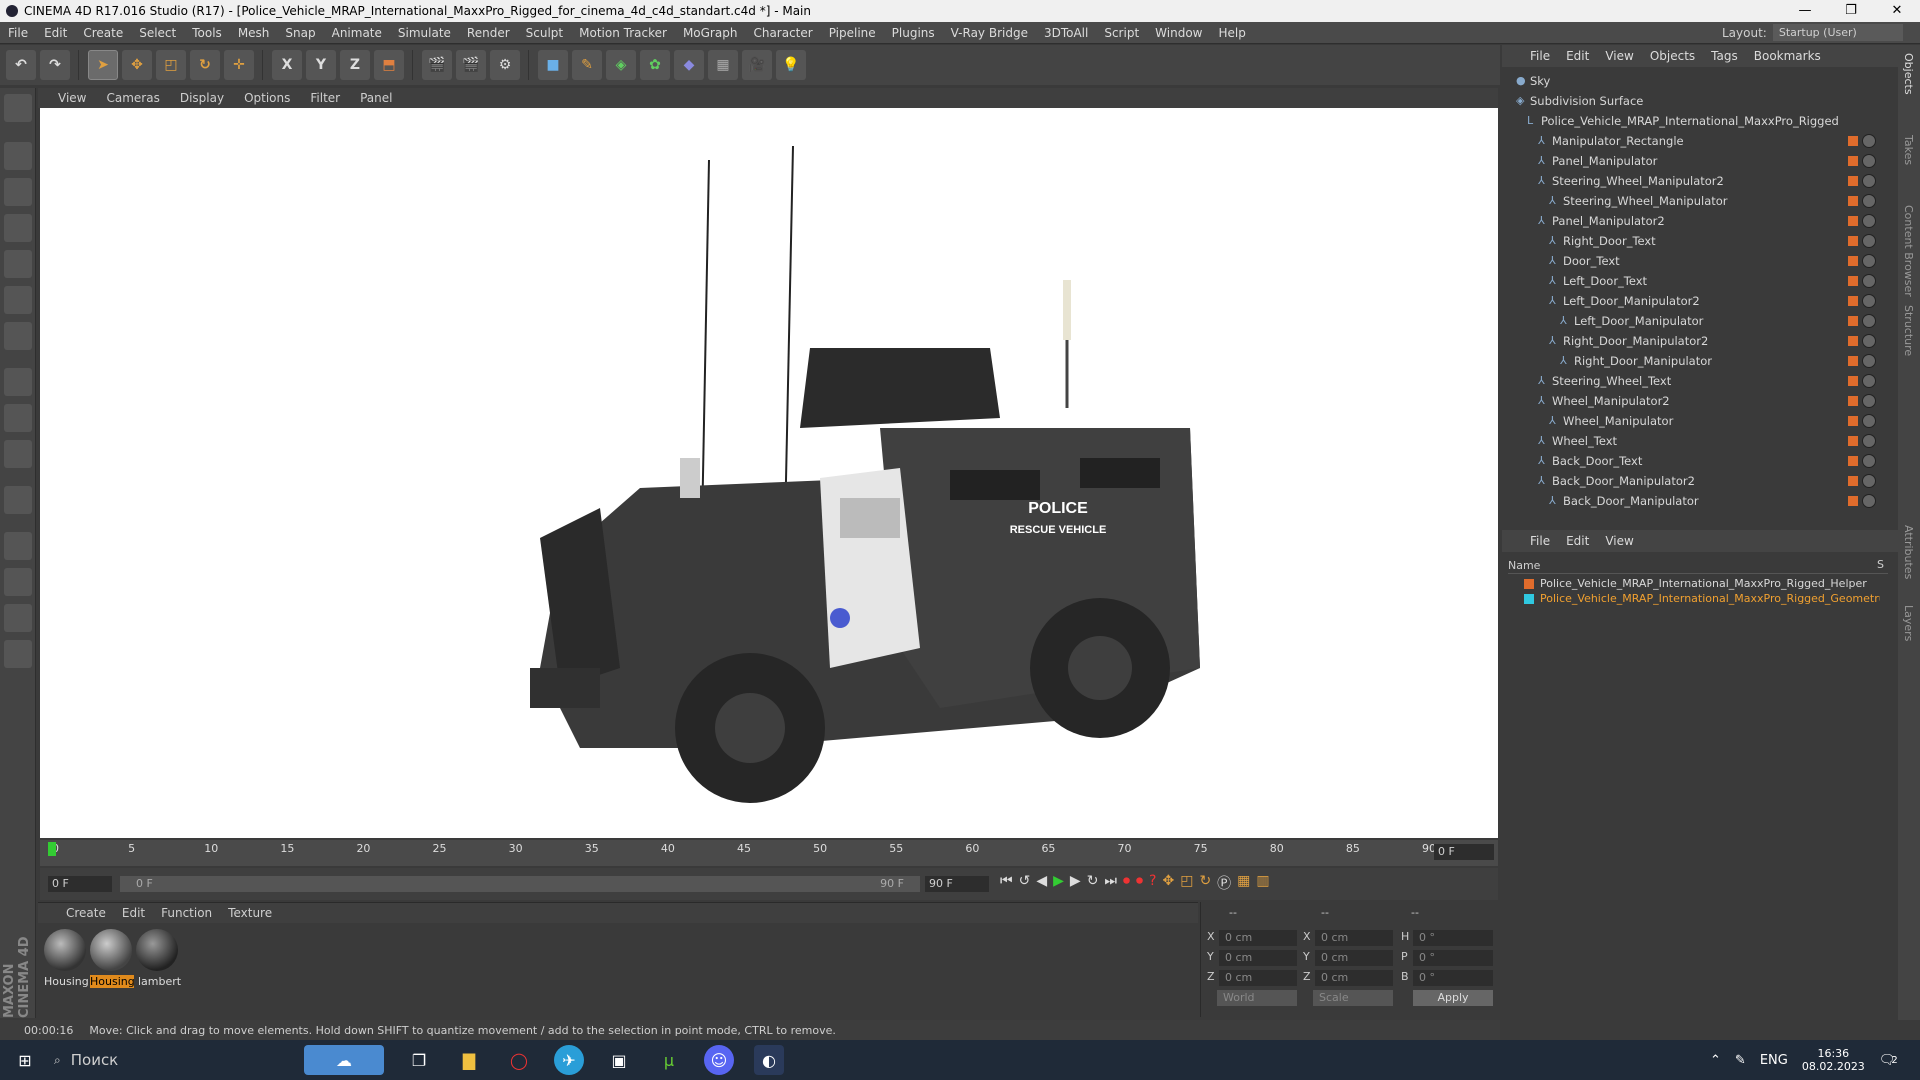  What do you see at coordinates (55, 65) in the screenshot?
I see `redo-icon: ↷` at bounding box center [55, 65].